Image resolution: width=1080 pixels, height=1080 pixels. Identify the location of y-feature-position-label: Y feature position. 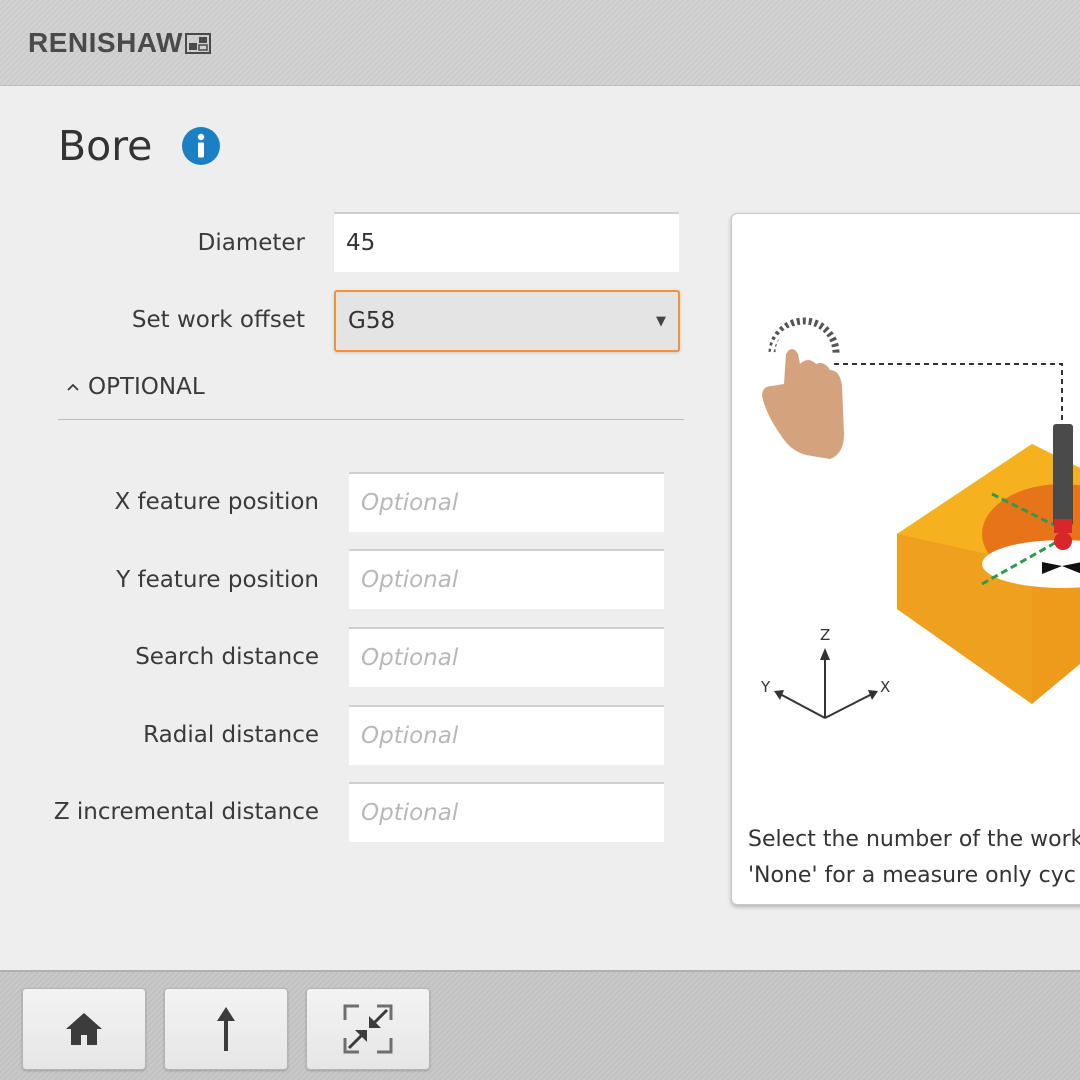
(217, 580).